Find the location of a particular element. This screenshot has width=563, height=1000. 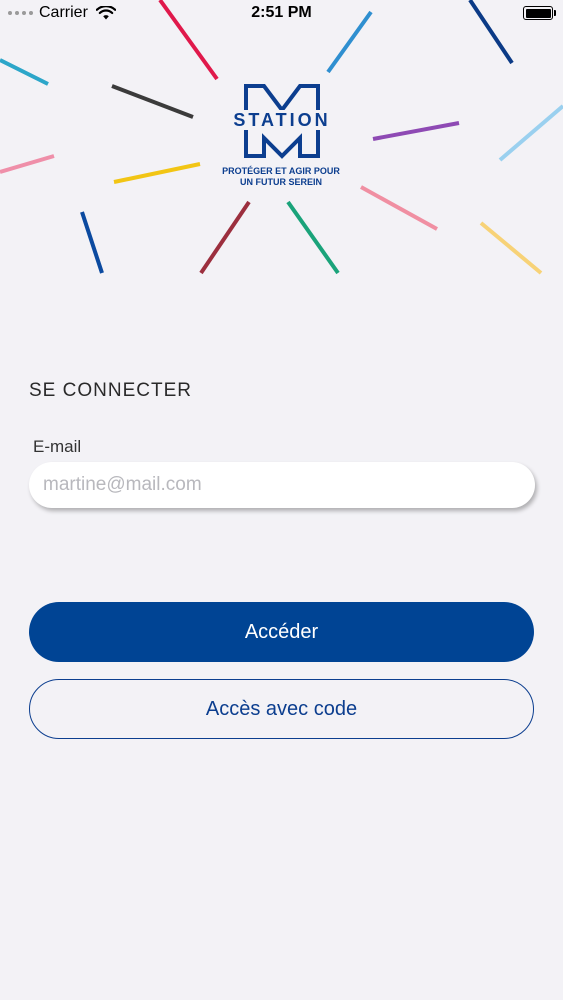

email-input is located at coordinates (282, 485).